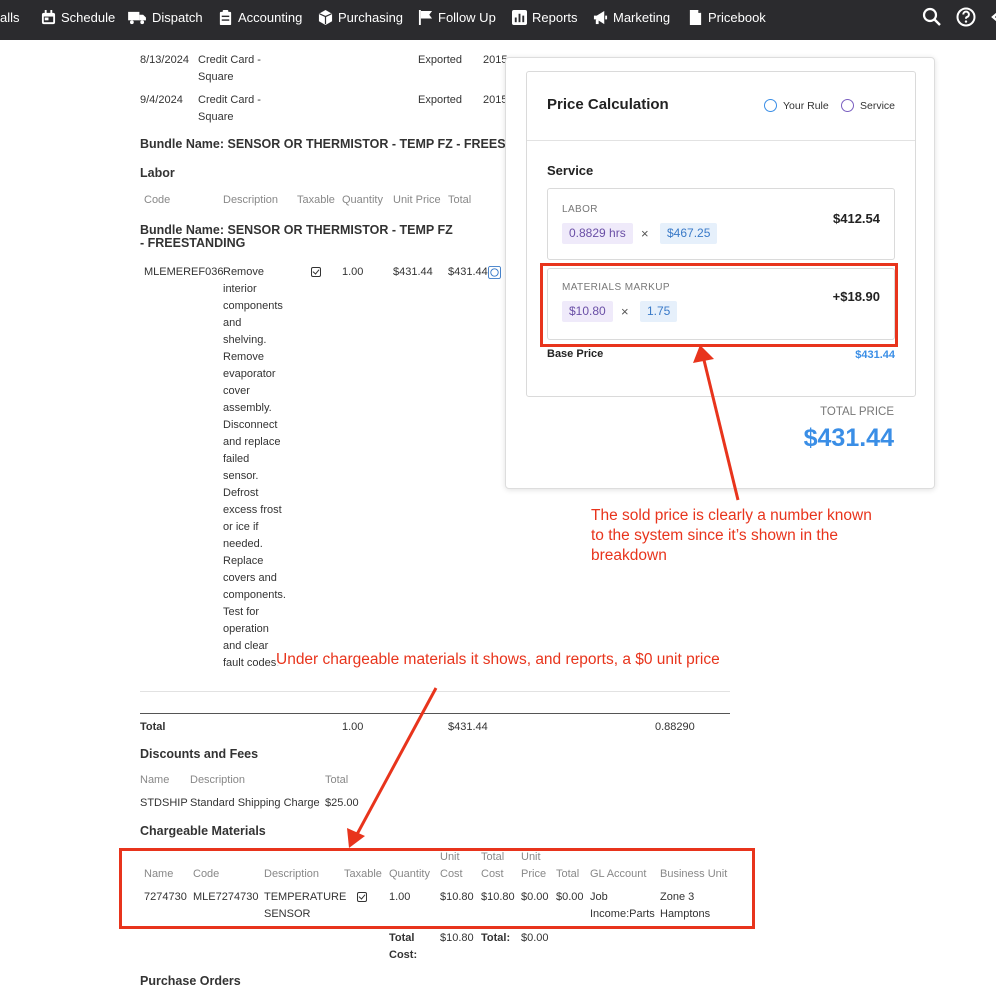 The width and height of the screenshot is (996, 999). I want to click on multiply-sign: ×, so click(645, 233).